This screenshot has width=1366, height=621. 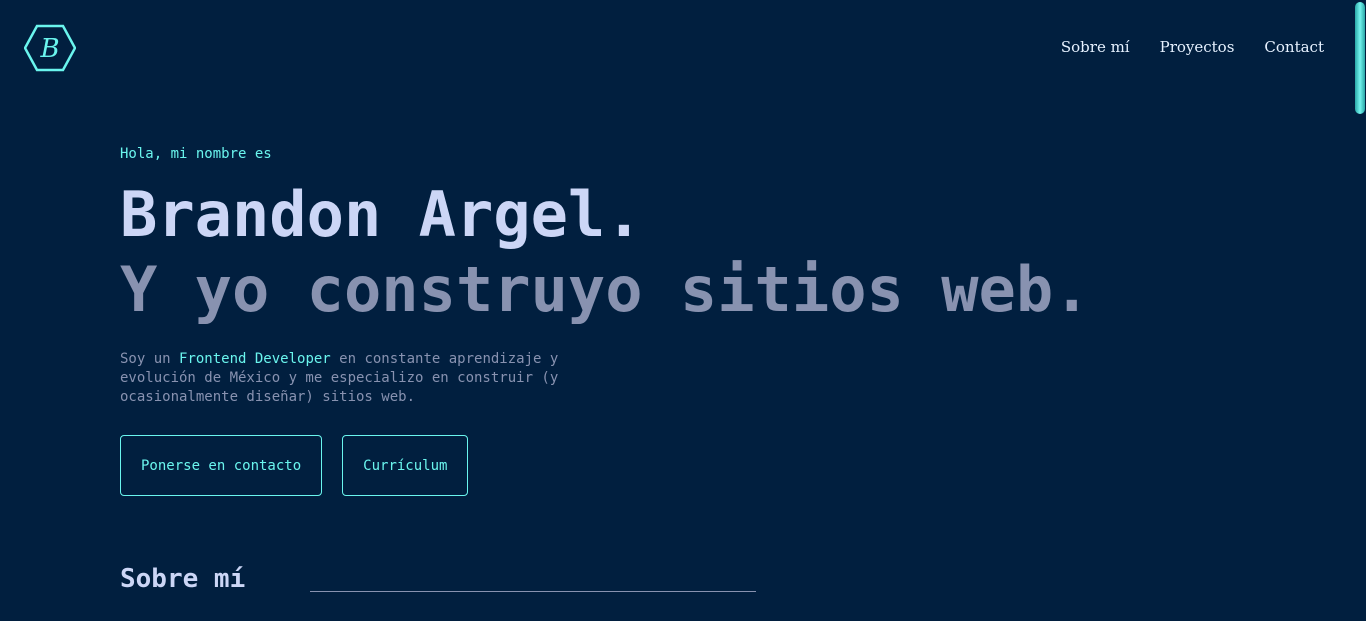 What do you see at coordinates (1095, 47) in the screenshot?
I see `nav-link-sobre-mi: Sobre mí` at bounding box center [1095, 47].